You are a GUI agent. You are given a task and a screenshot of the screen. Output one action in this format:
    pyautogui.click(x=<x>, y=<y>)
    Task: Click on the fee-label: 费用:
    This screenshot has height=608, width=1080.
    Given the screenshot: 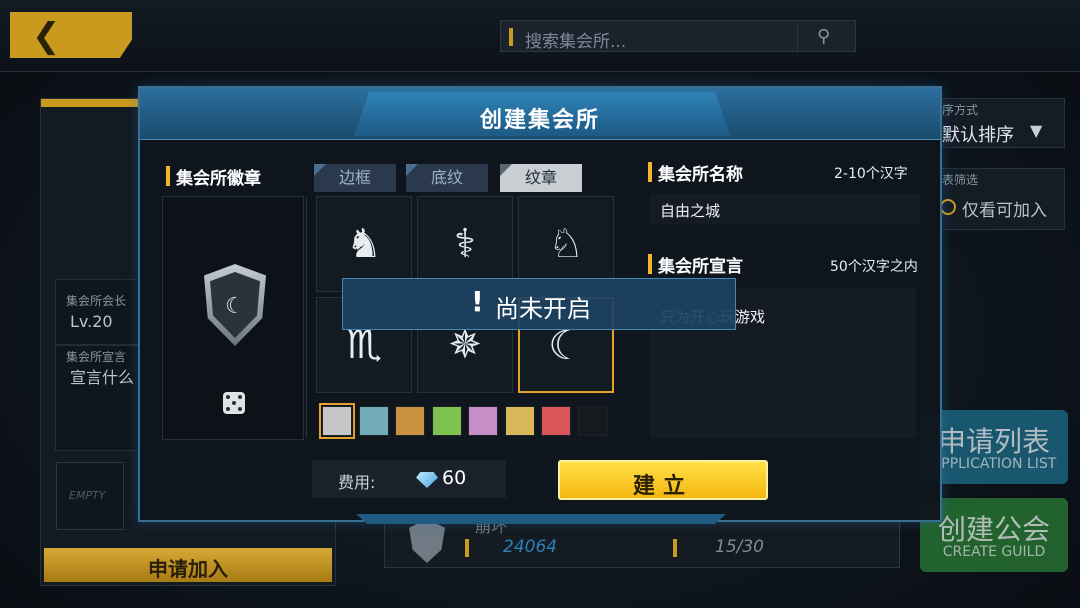 What is the action you would take?
    pyautogui.click(x=357, y=482)
    